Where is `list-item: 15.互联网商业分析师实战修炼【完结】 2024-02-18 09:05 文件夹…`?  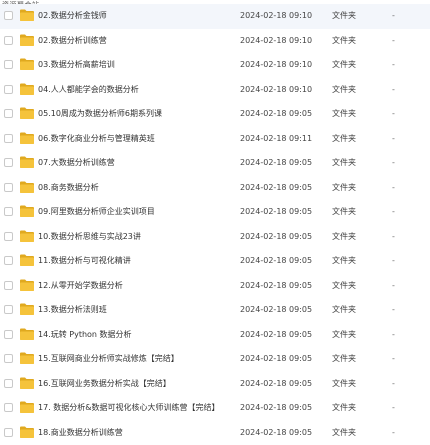
list-item: 15.互联网商业分析师实战修炼【完结】 2024-02-18 09:05 文件夹… is located at coordinates (215, 359).